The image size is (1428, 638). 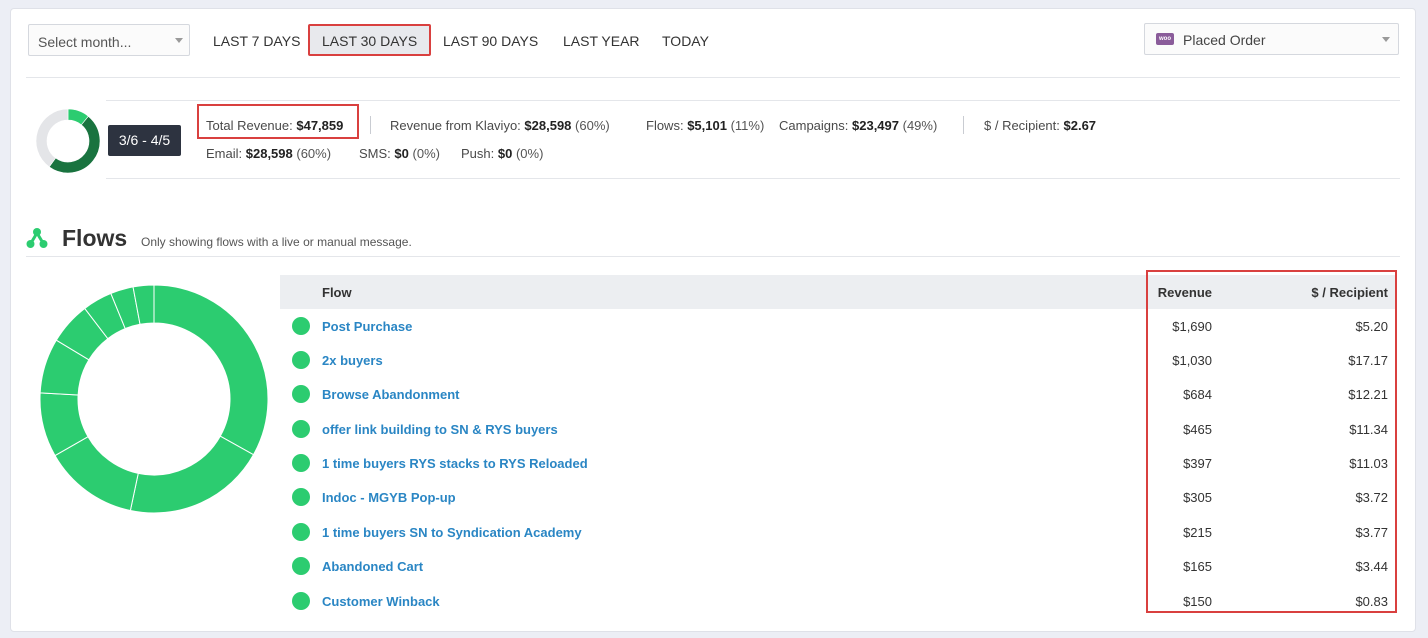 What do you see at coordinates (505, 153) in the screenshot?
I see `push-revenue-value: $0` at bounding box center [505, 153].